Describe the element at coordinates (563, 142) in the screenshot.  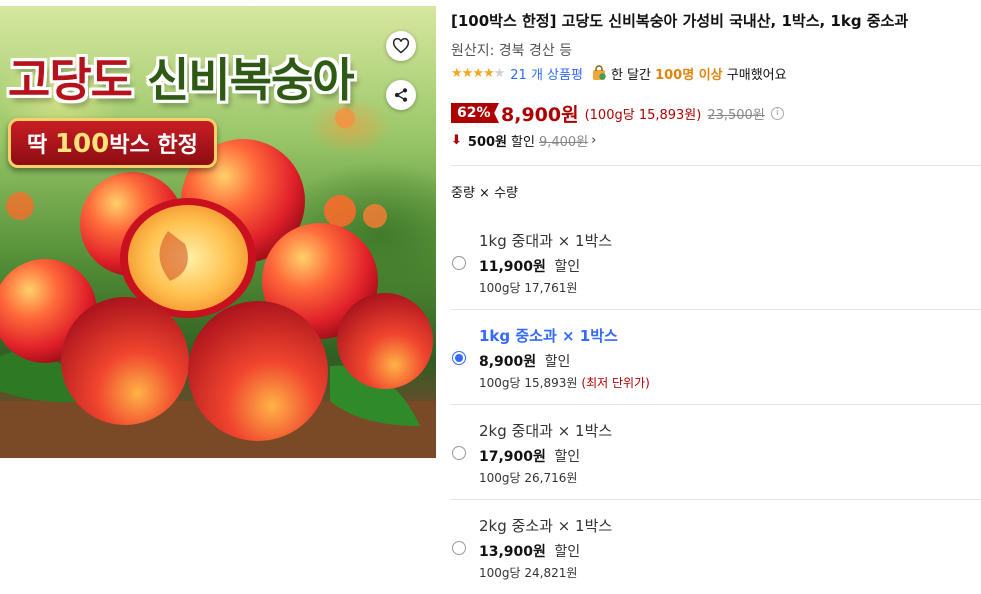
I see `coupon-original-price: 9,400원` at that location.